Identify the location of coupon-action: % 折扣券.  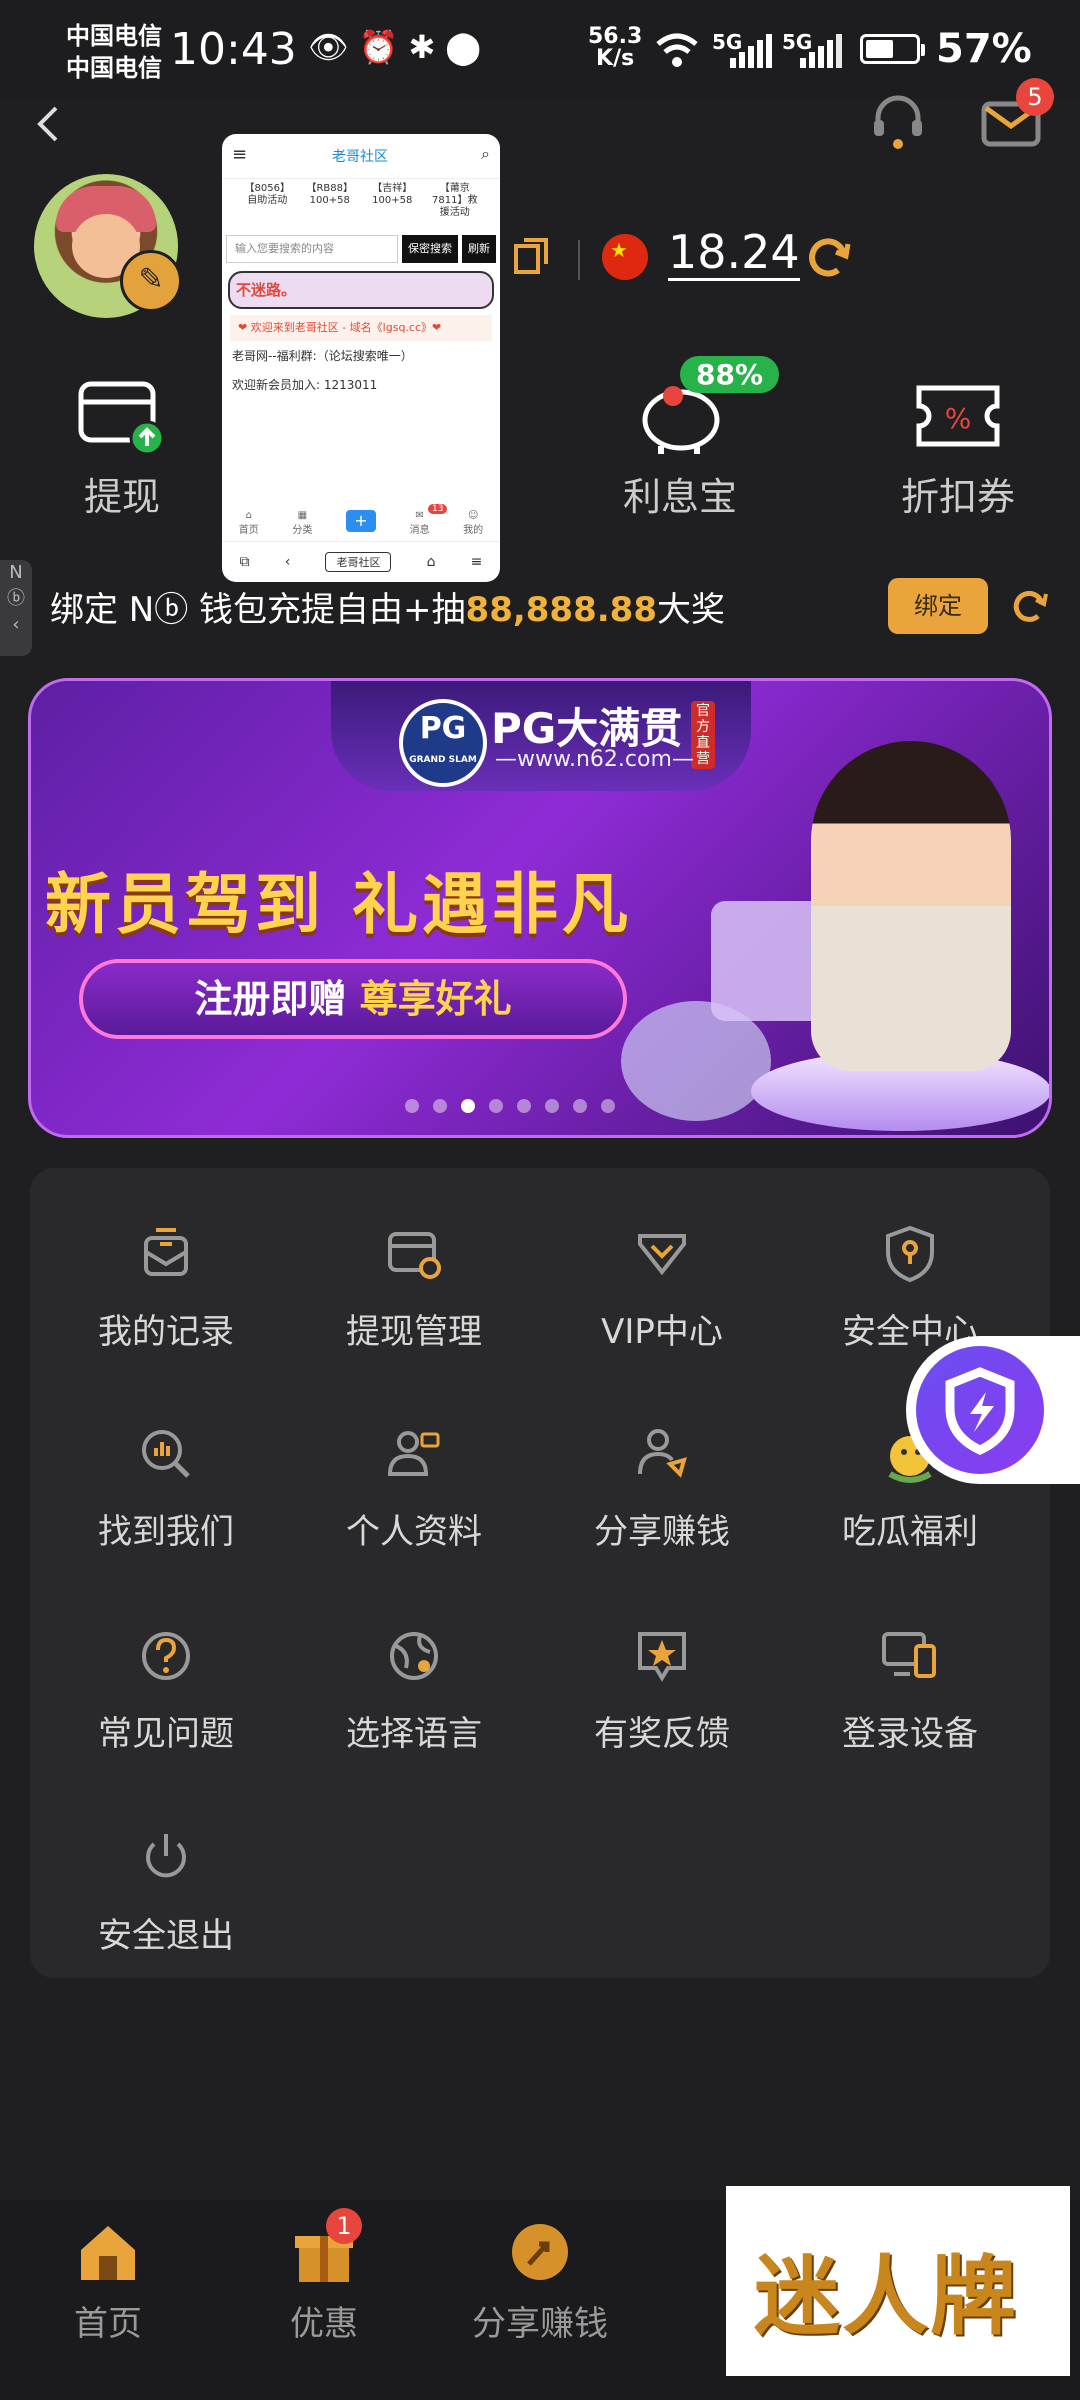
(958, 450).